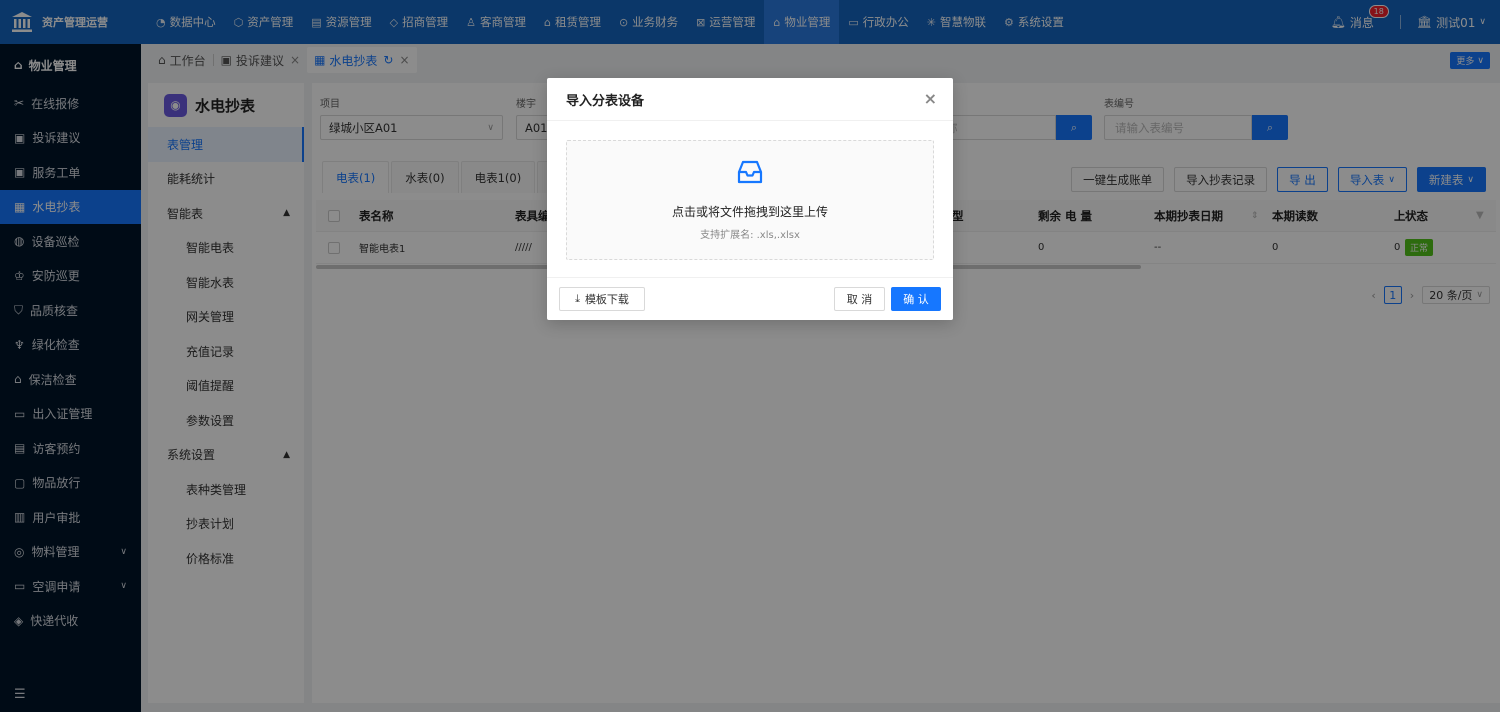 The width and height of the screenshot is (1500, 712). What do you see at coordinates (577, 298) in the screenshot?
I see `download-icon: ⤓` at bounding box center [577, 298].